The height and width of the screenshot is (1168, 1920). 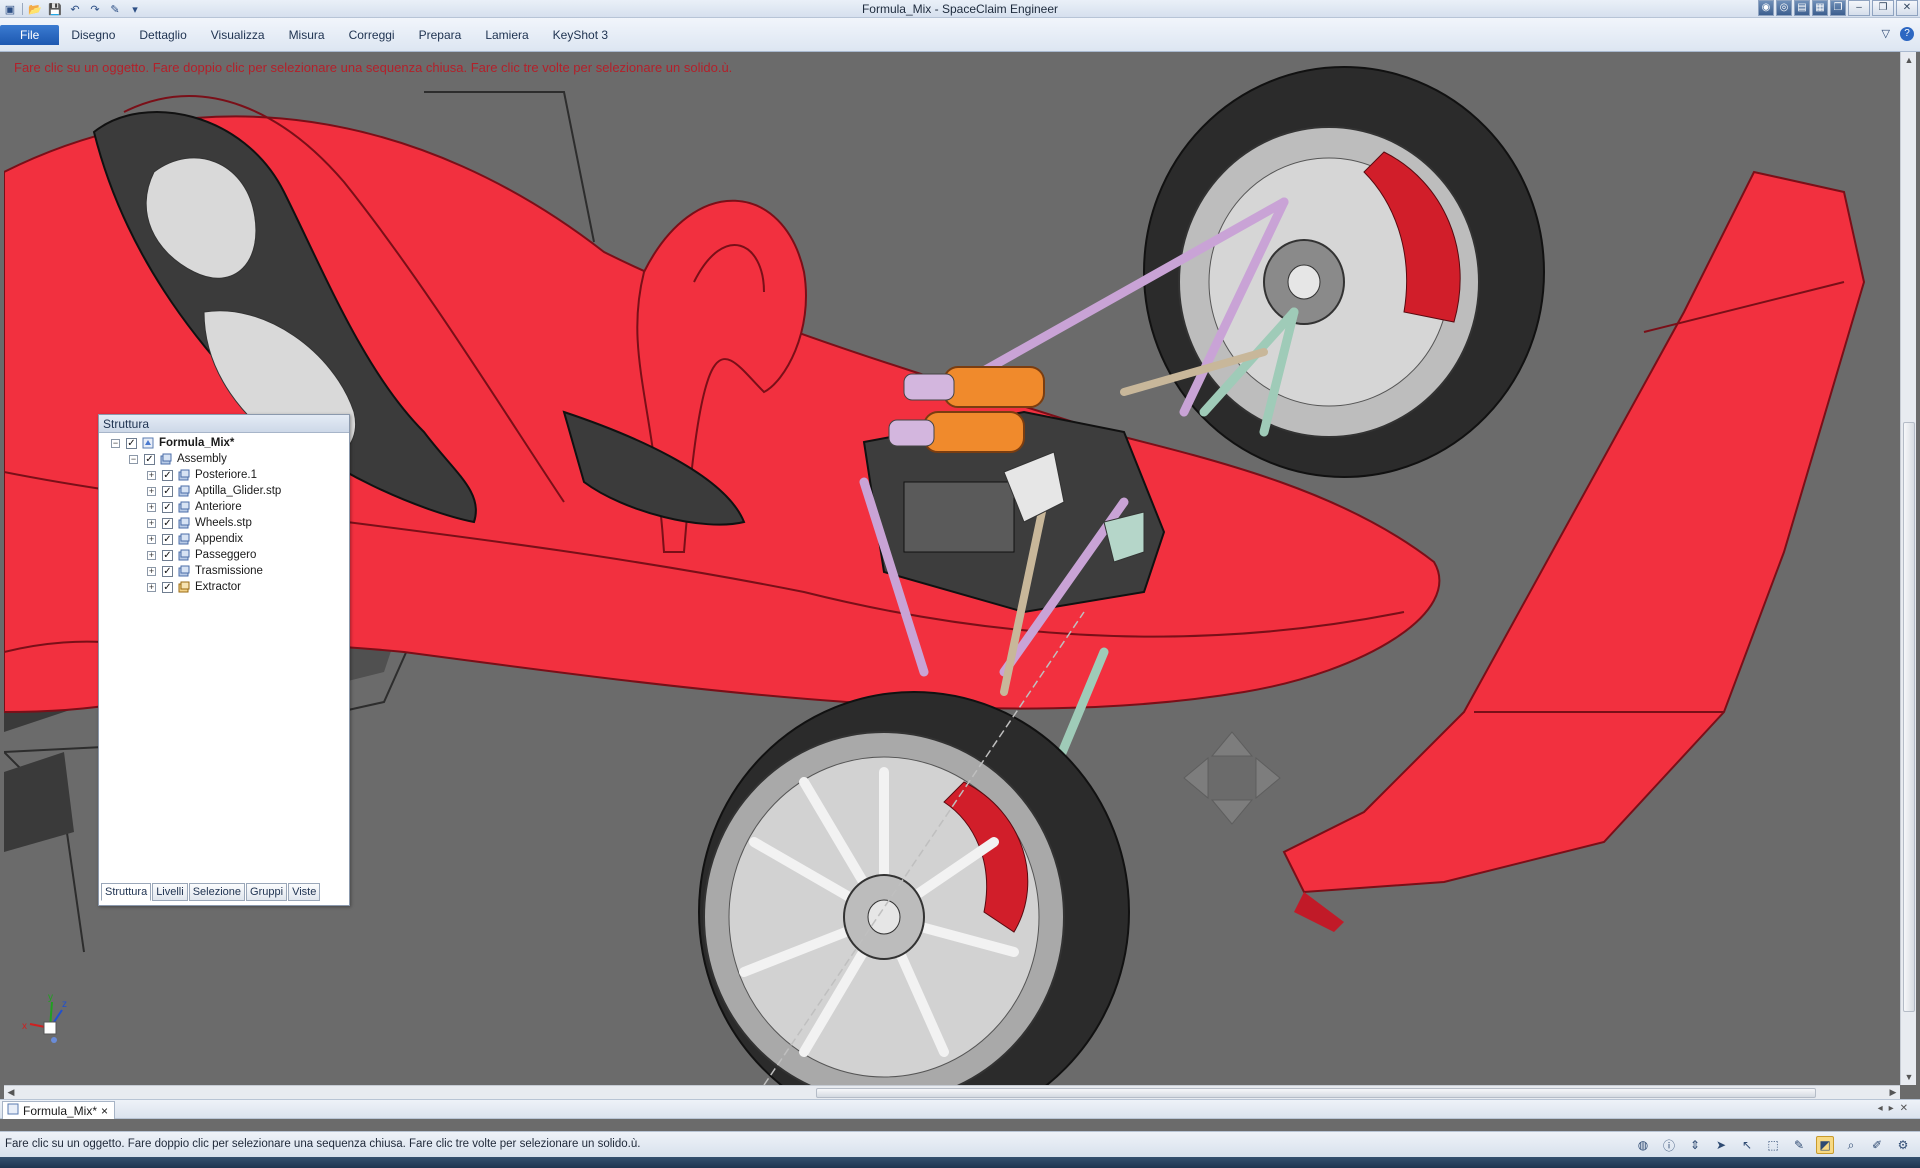 What do you see at coordinates (960, 9) in the screenshot?
I see `window-title: Formula_Mix - SpaceClaim Engineer` at bounding box center [960, 9].